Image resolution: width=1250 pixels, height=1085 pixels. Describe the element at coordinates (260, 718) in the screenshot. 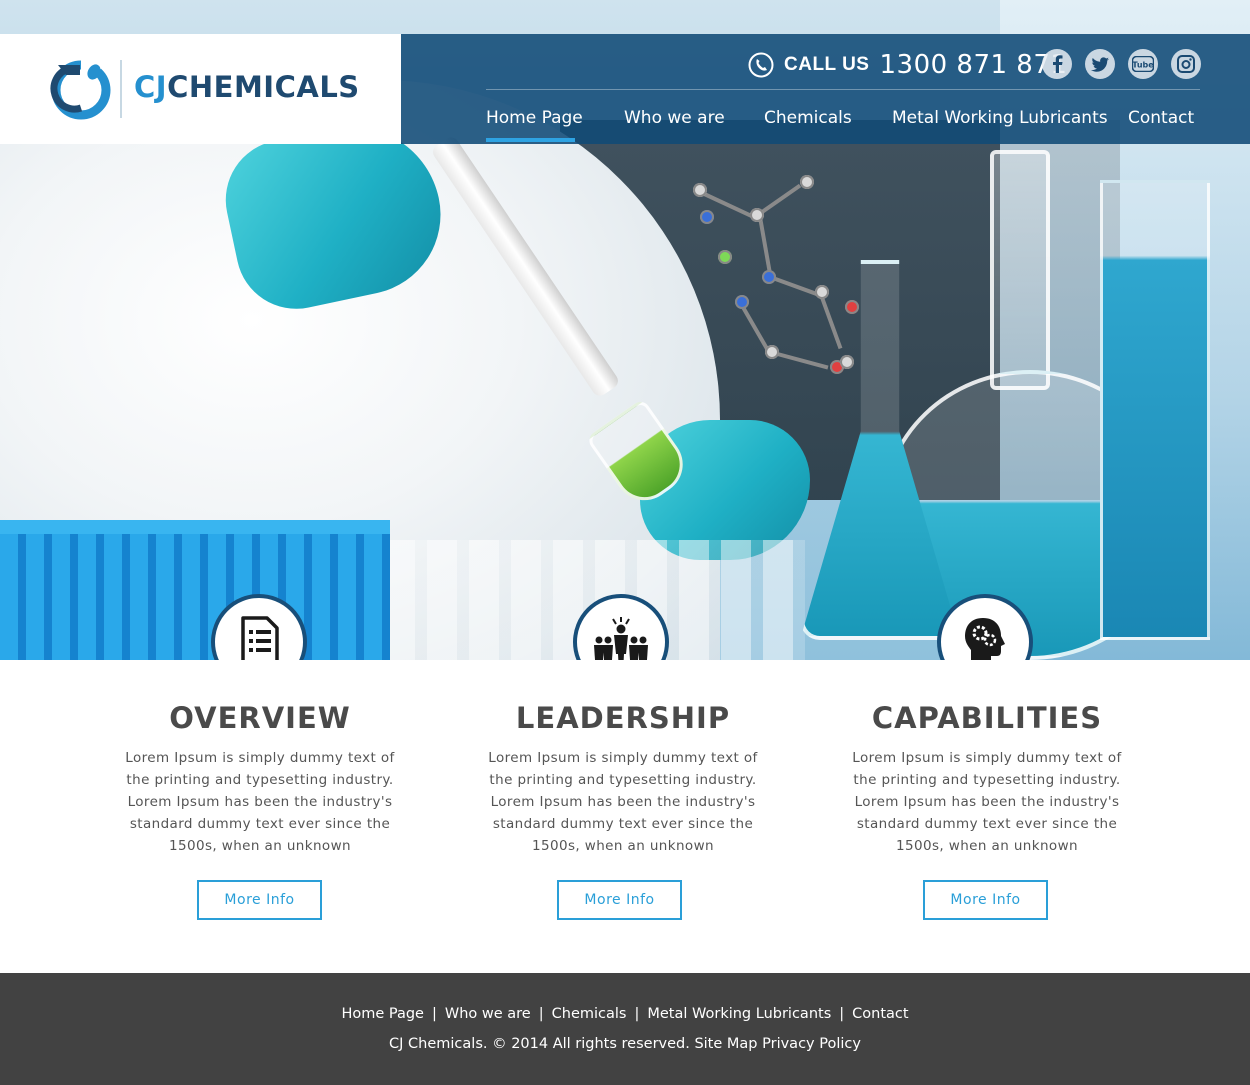

I see `feature-title: OVERVIEW` at that location.